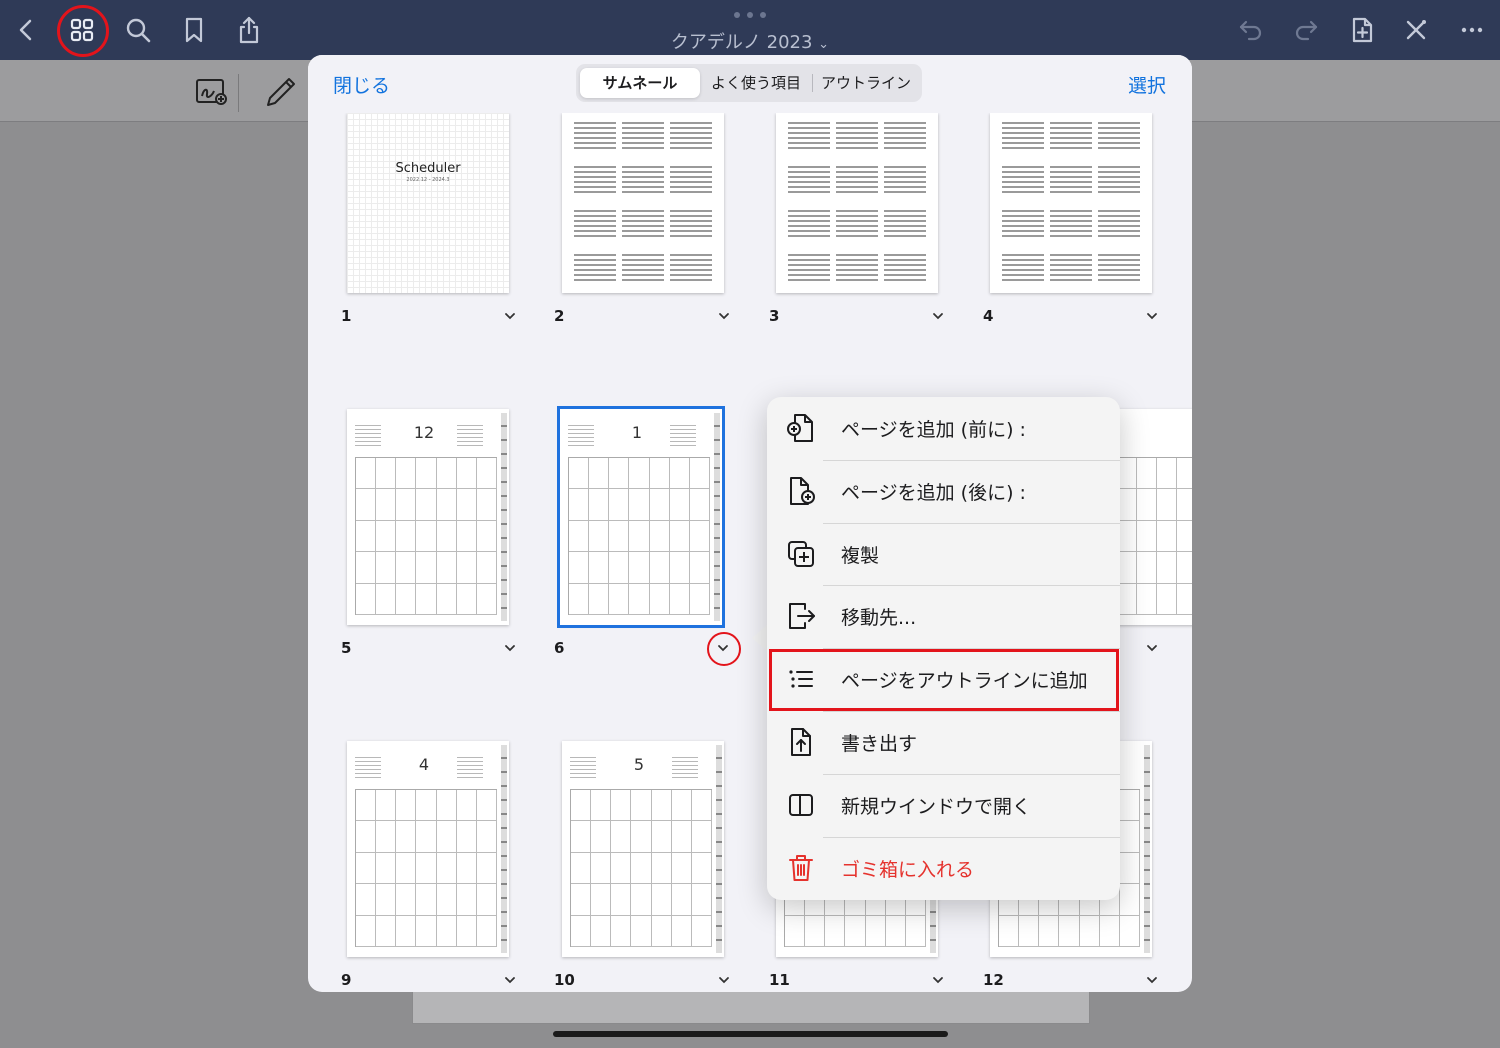 The width and height of the screenshot is (1500, 1048). What do you see at coordinates (428, 180) in the screenshot?
I see `cover-subtitle: 2022.12 - 2024.3` at bounding box center [428, 180].